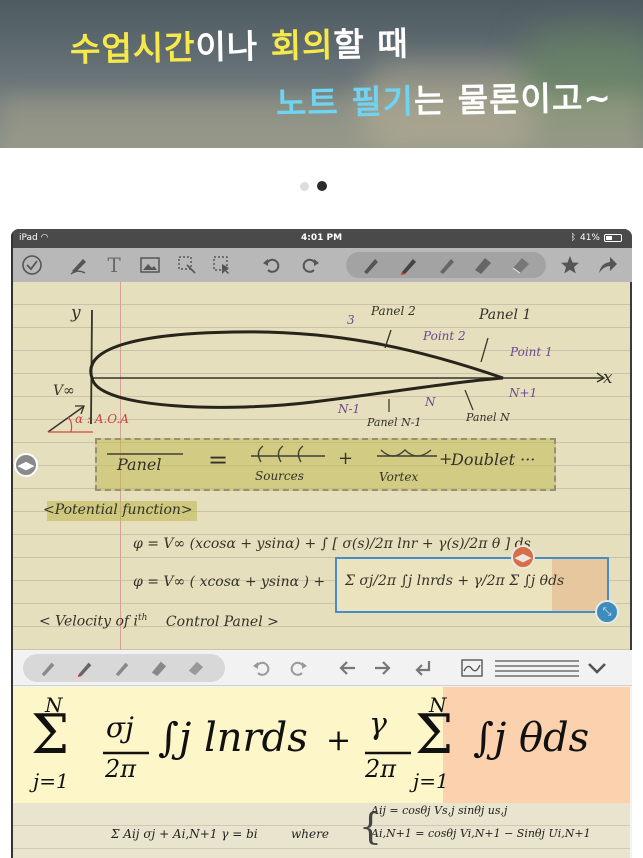 This screenshot has width=643, height=858. I want to click on hero-highlight-meeting: 회의, so click(302, 45).